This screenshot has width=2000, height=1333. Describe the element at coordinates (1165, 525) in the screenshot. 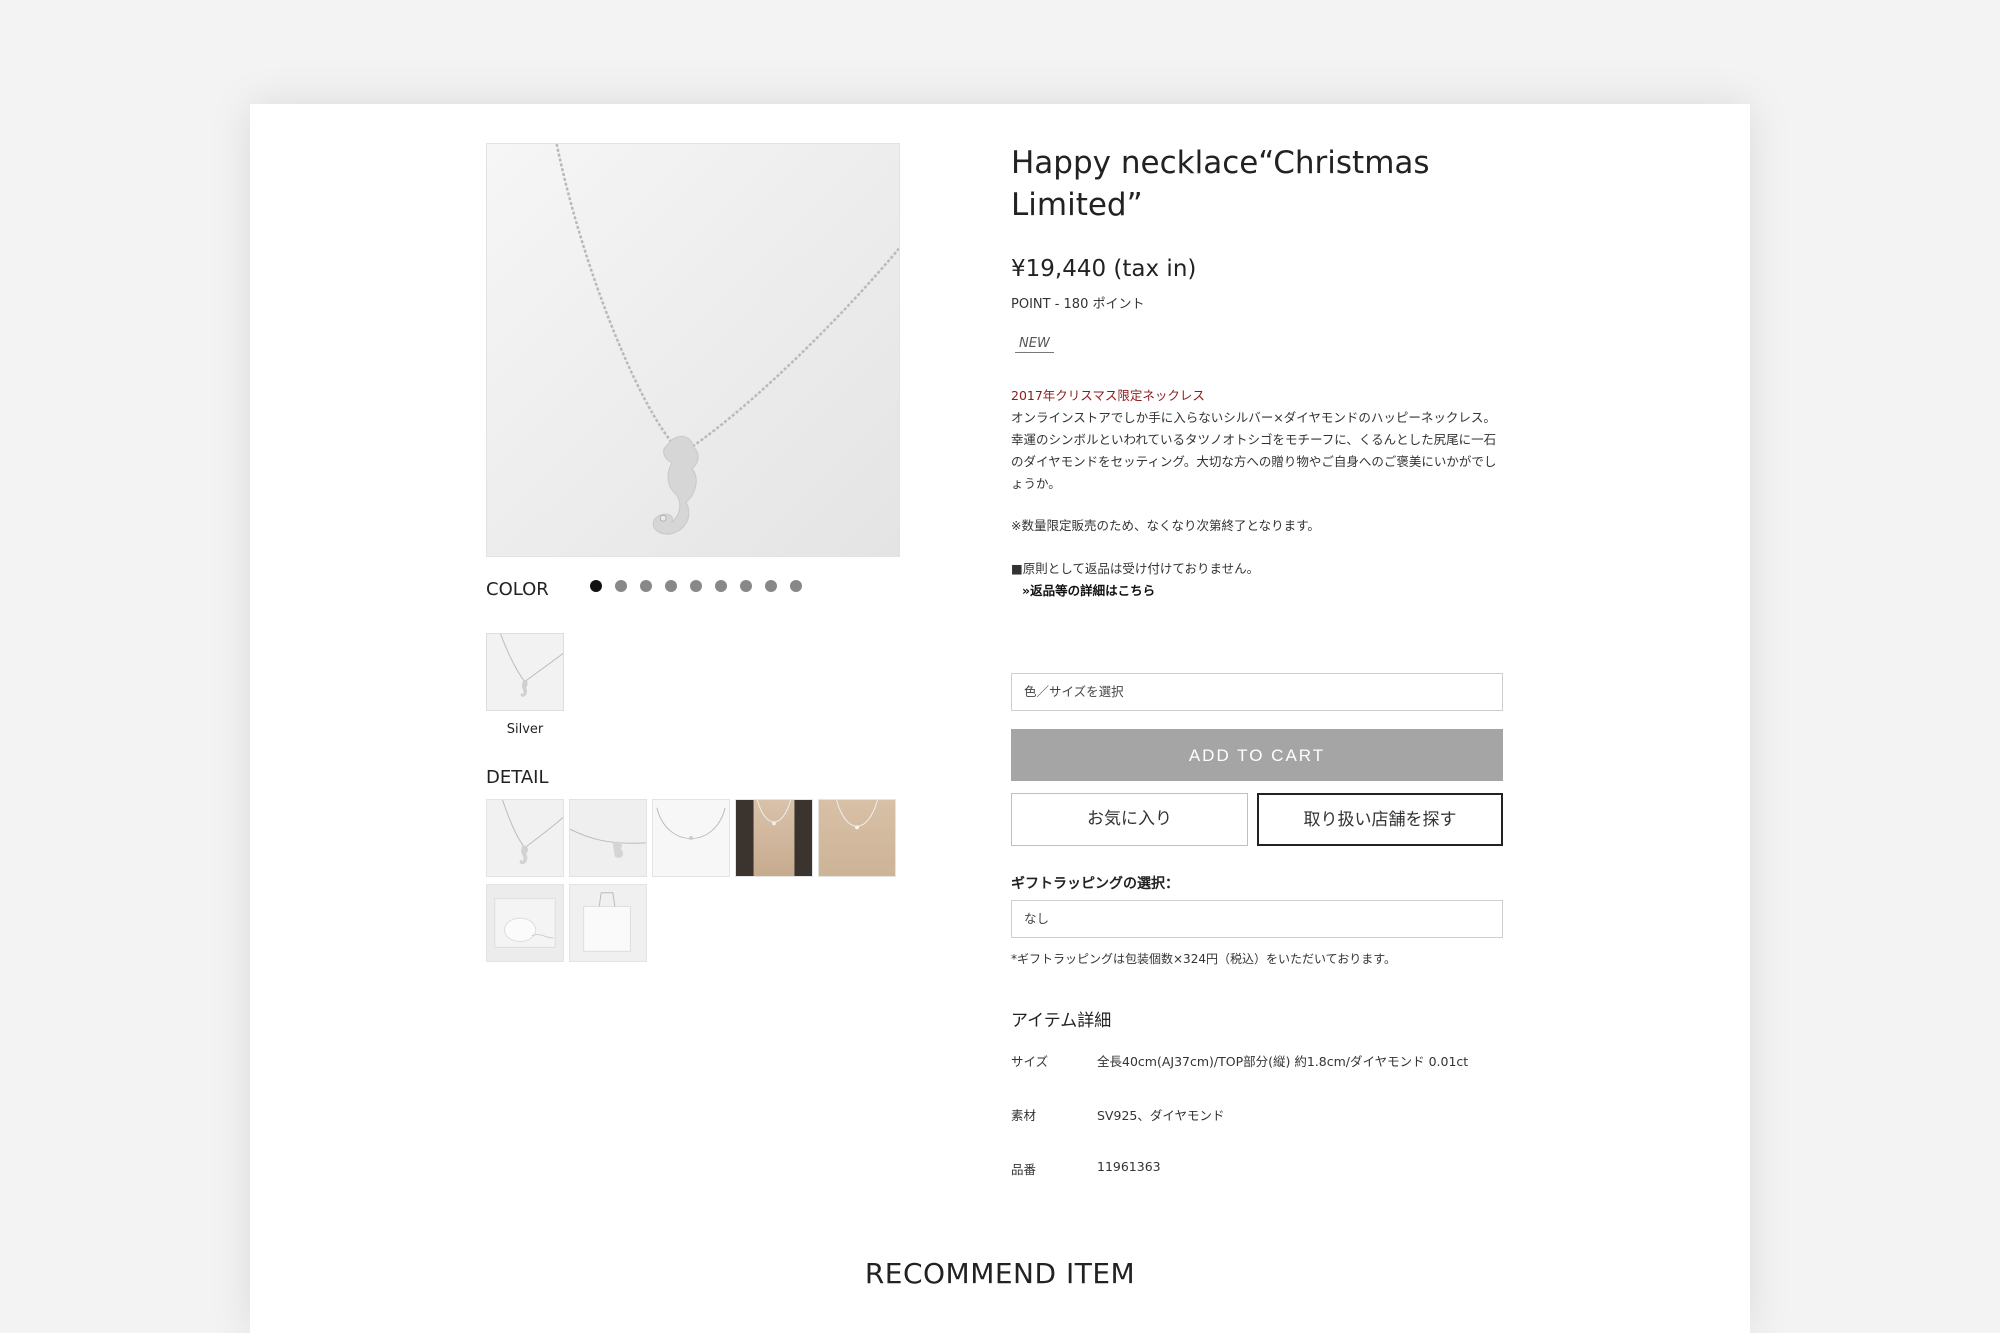

I see `limited-notice: ※数量限定販売のため、なくなり次第終了となります。` at that location.